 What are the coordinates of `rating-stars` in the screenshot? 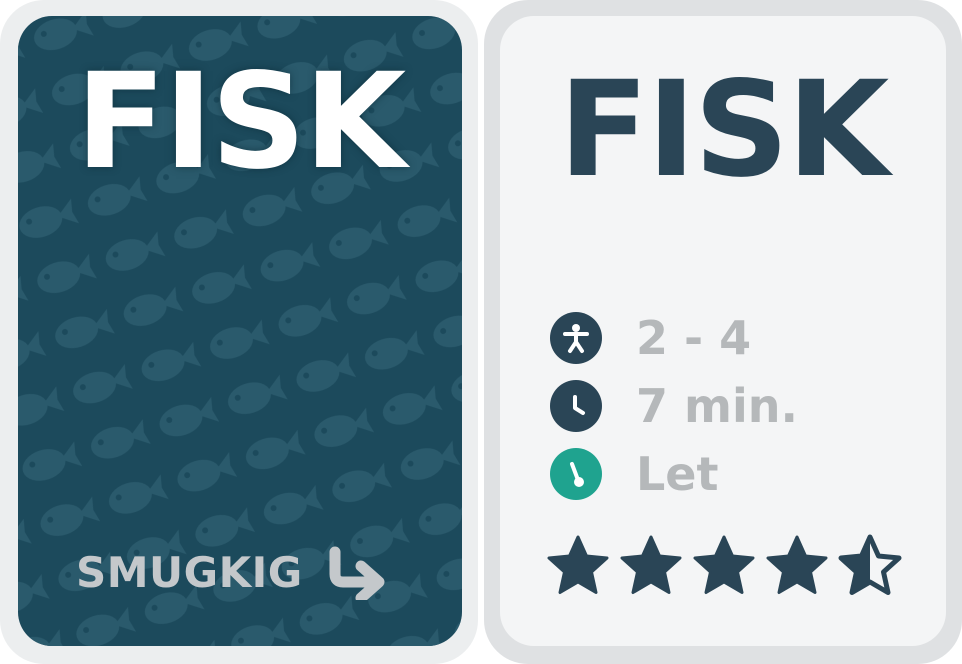 It's located at (728, 566).